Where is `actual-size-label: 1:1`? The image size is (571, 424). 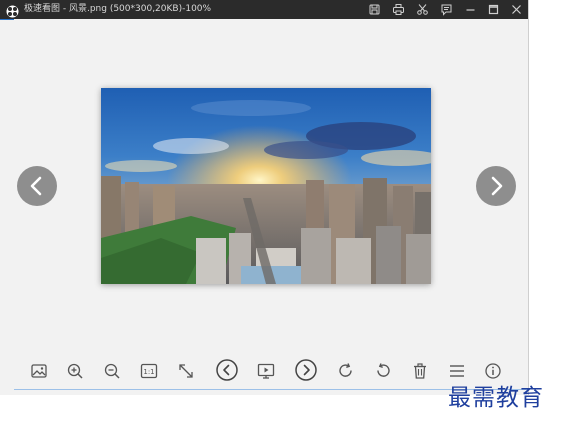 actual-size-label: 1:1 is located at coordinates (148, 372).